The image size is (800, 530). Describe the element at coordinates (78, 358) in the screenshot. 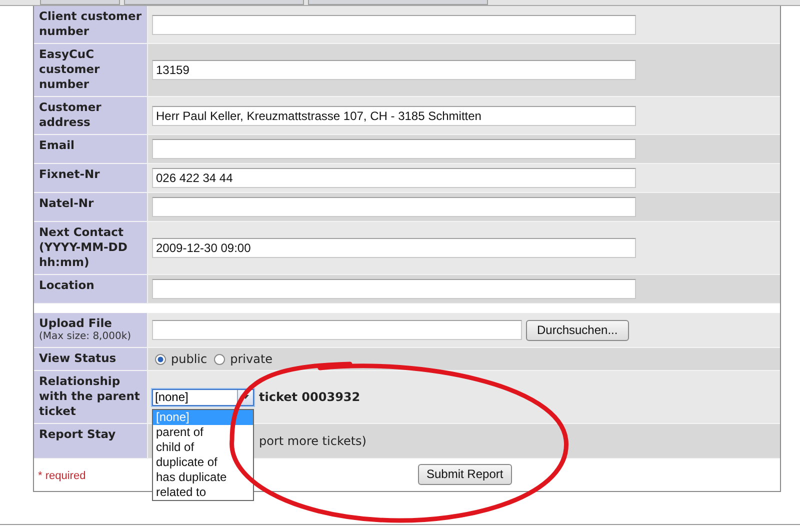

I see `field-label: View Status` at that location.